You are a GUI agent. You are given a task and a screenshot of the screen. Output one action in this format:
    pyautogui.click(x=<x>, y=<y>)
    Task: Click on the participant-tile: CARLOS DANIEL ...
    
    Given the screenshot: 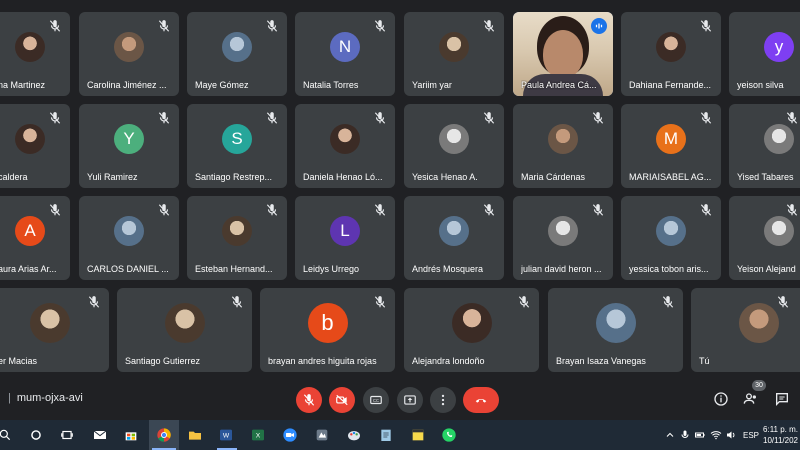 What is the action you would take?
    pyautogui.click(x=129, y=238)
    